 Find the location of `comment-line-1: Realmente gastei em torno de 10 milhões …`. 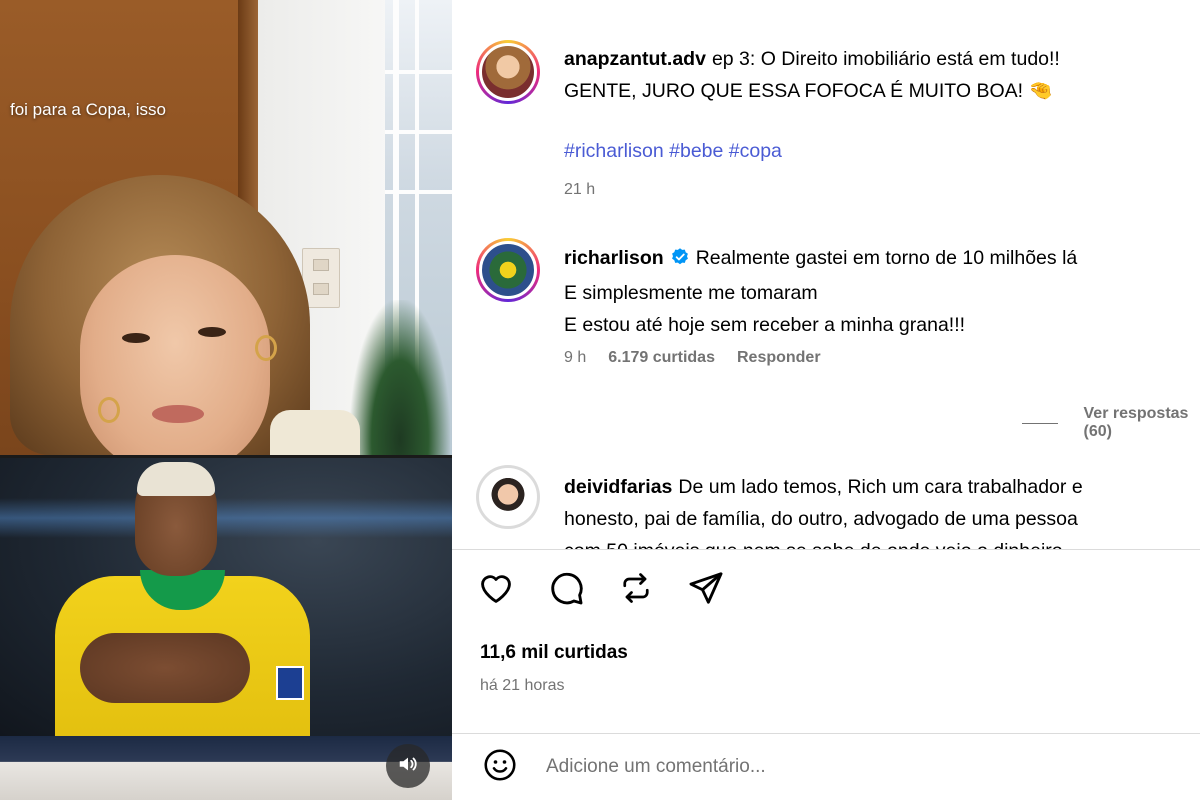

comment-line-1: Realmente gastei em torno de 10 milhões … is located at coordinates (886, 258).